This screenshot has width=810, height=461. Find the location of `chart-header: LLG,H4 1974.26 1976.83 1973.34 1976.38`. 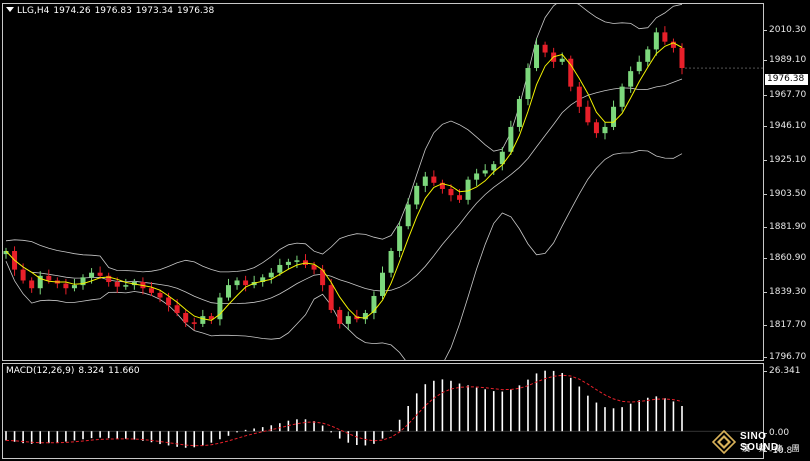

chart-header: LLG,H4 1974.26 1976.83 1973.34 1976.38 is located at coordinates (112, 11).